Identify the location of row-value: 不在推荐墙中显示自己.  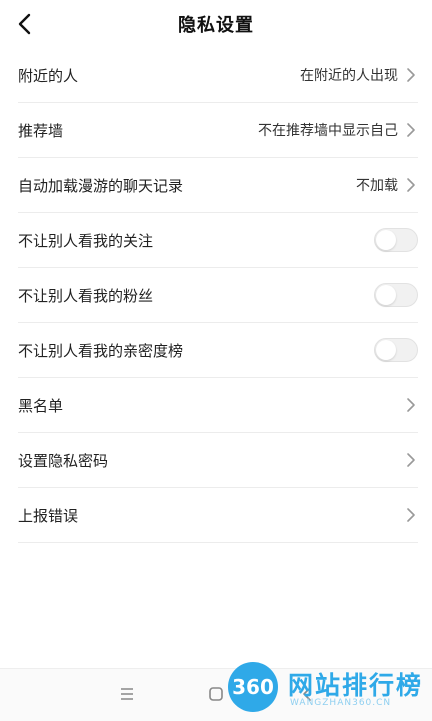
(328, 131).